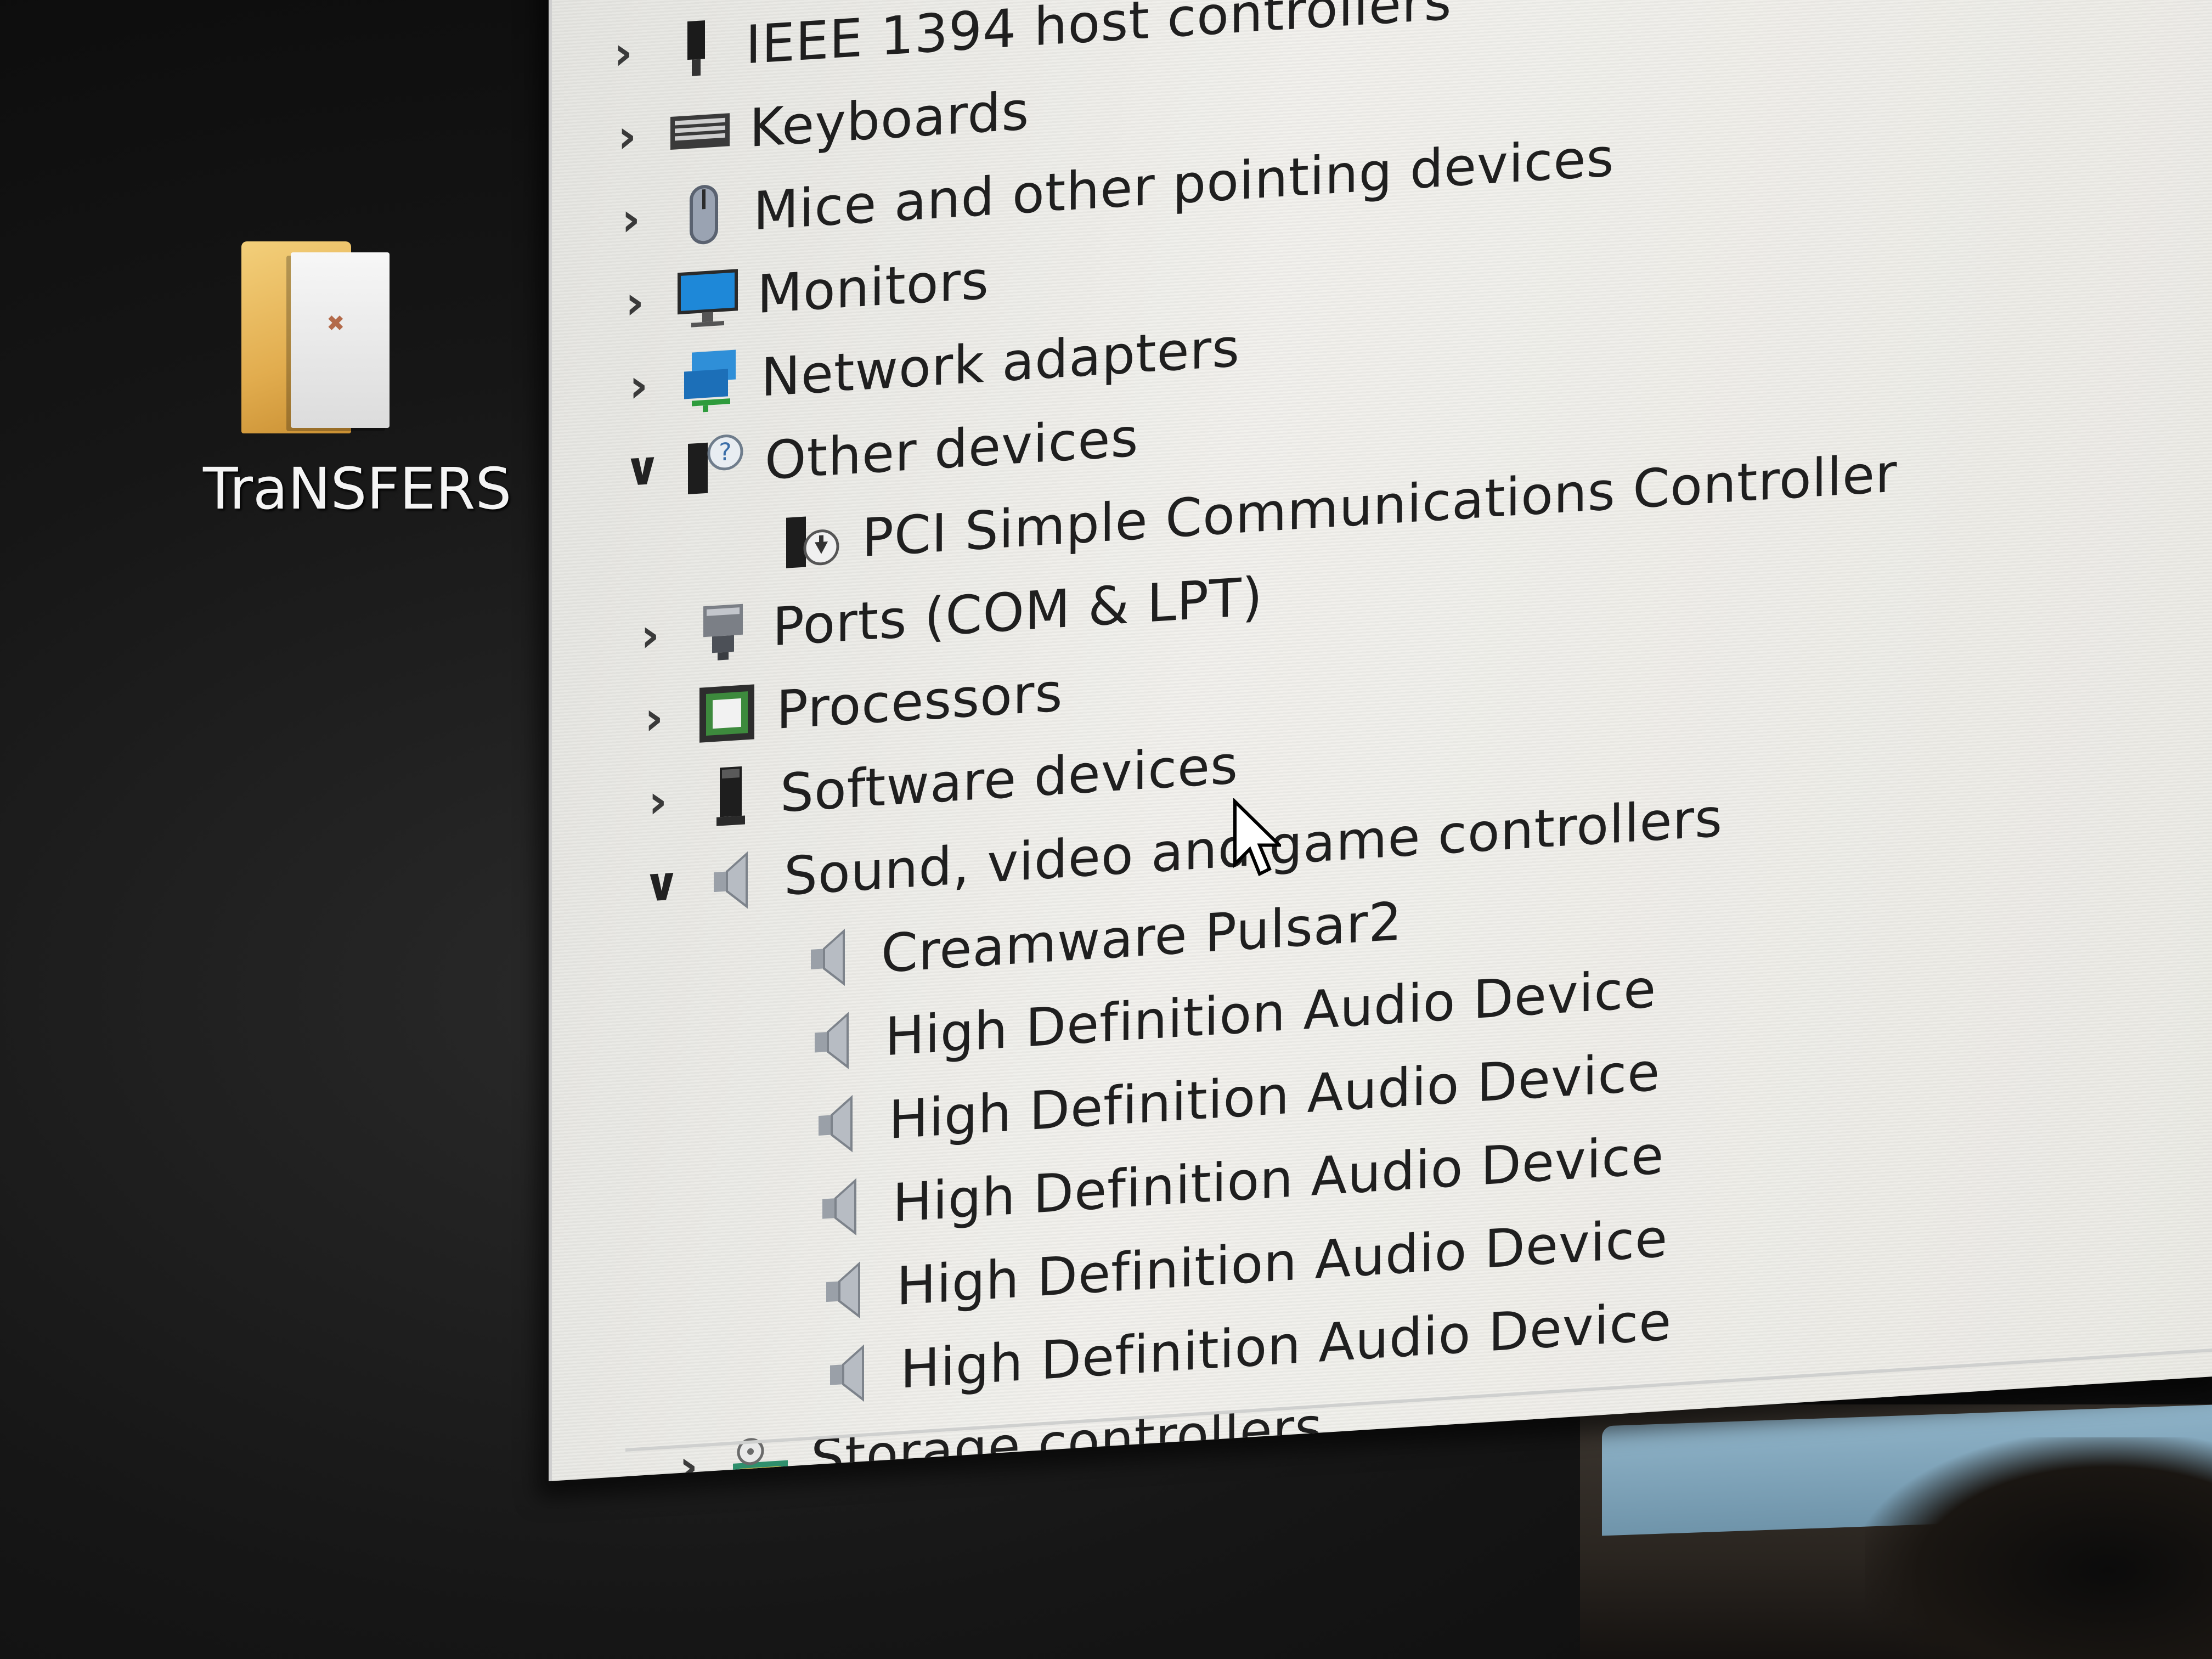 This screenshot has height=1659, width=2212. I want to click on folder-paper, so click(340, 340).